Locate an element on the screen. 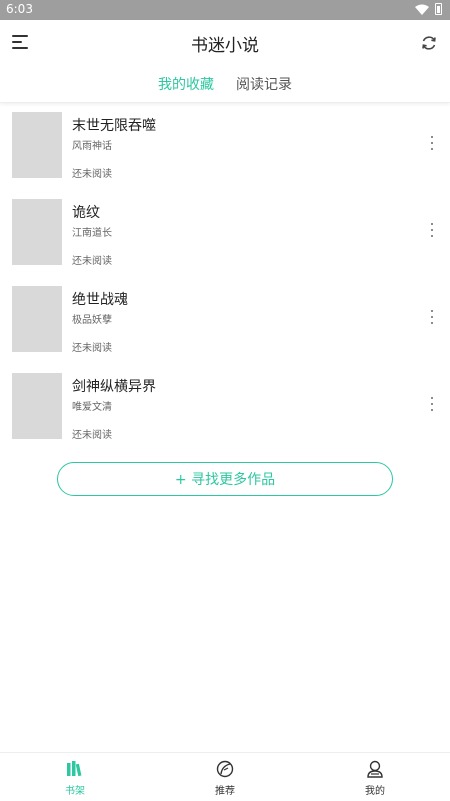  nav-label: 推荐 is located at coordinates (225, 791).